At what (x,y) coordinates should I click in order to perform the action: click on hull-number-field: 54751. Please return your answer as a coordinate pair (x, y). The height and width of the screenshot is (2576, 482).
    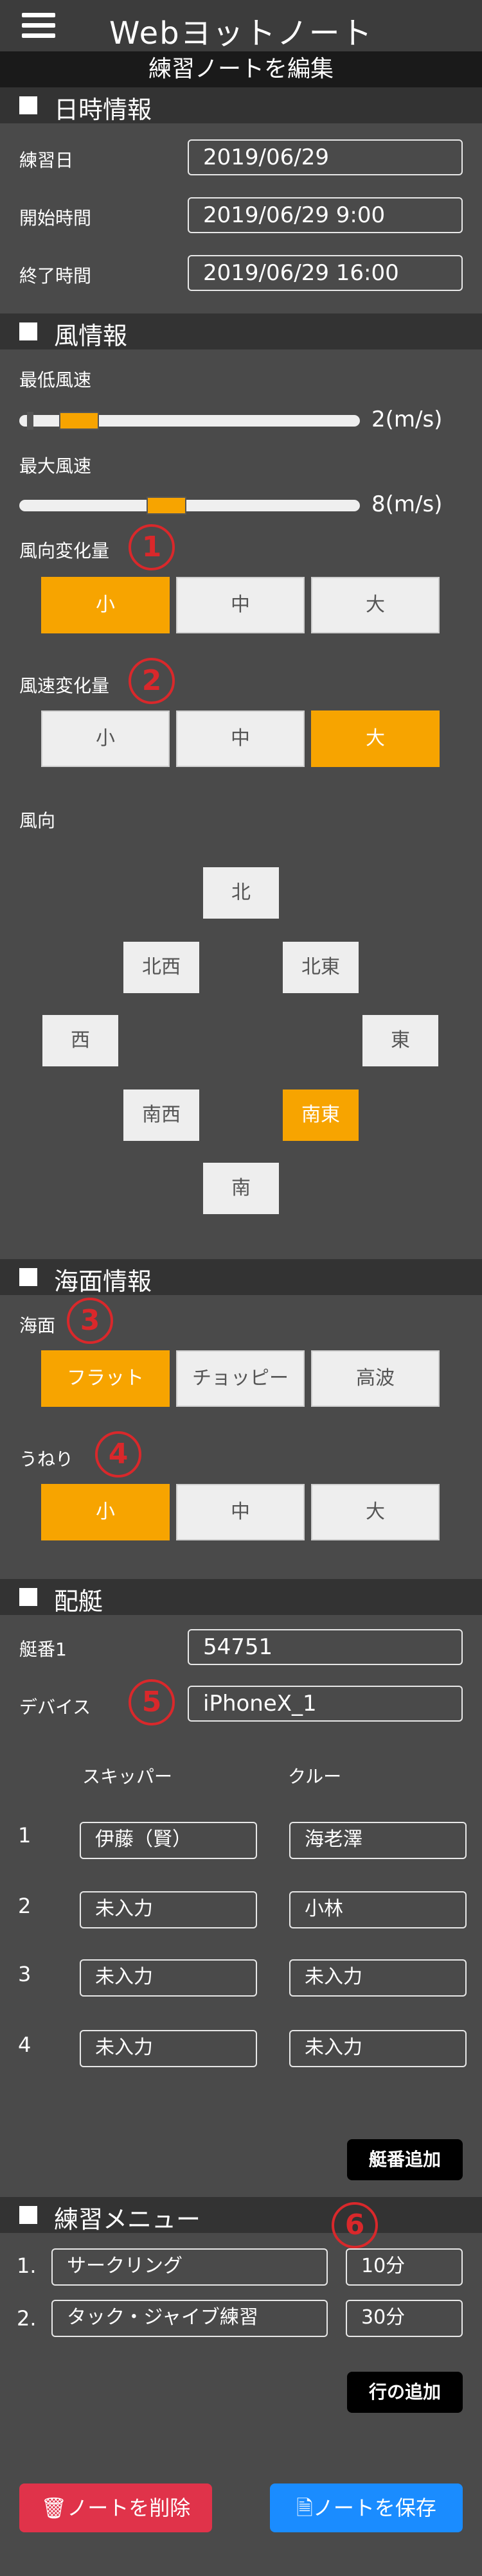
    Looking at the image, I should click on (325, 1647).